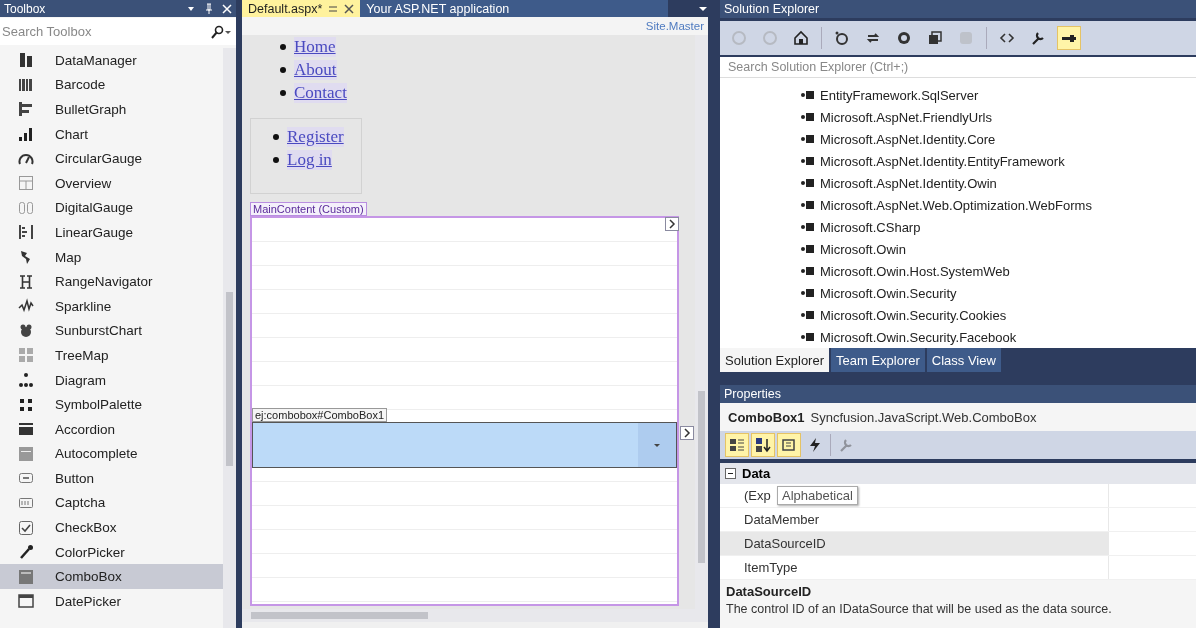 Image resolution: width=1196 pixels, height=628 pixels. I want to click on editor-tab: Your ASP.NET application, so click(514, 8).